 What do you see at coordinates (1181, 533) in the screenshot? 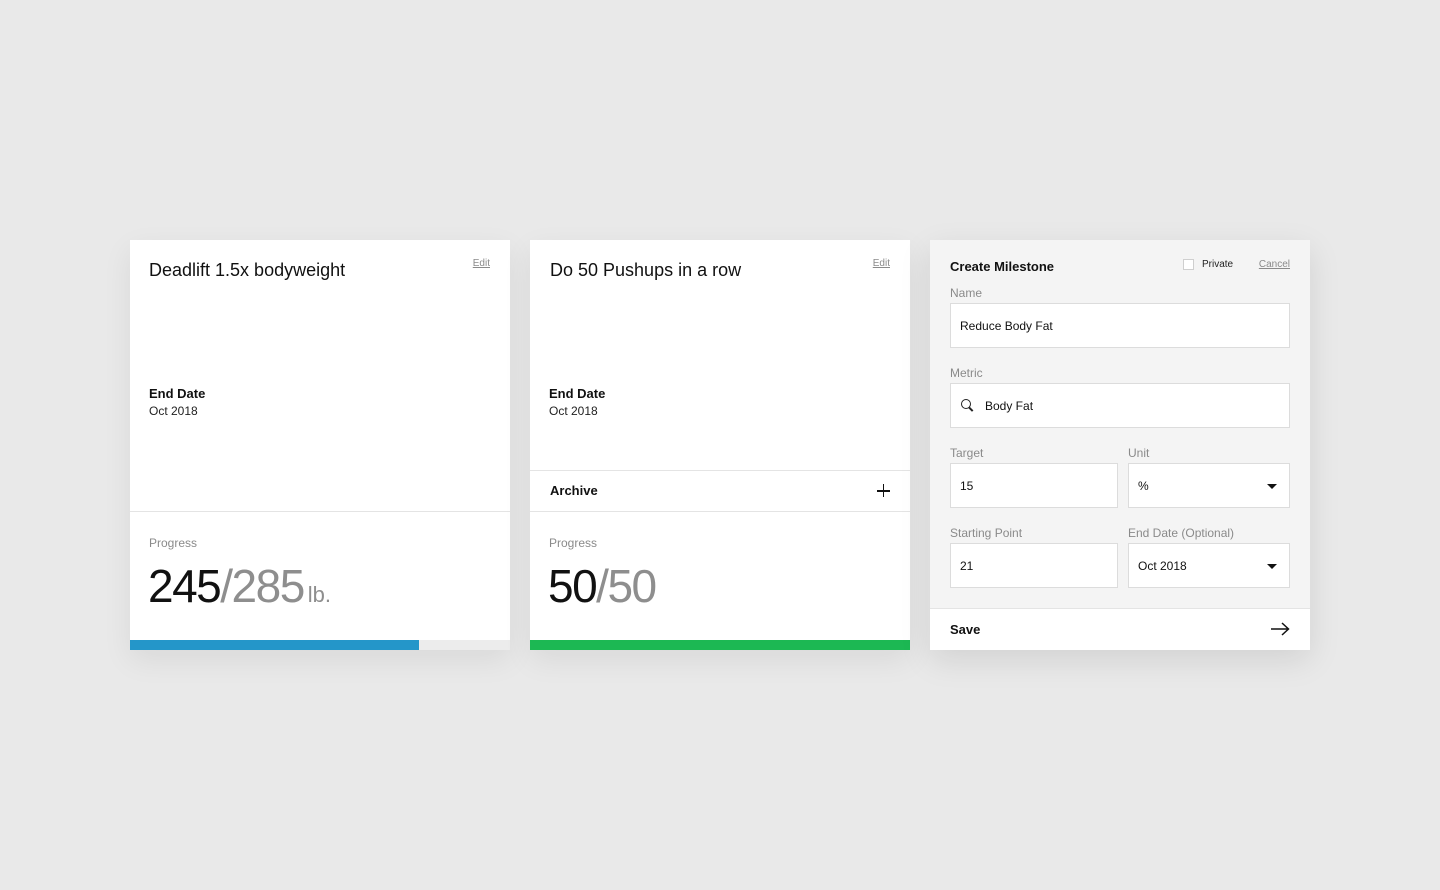
I see `end-date-optional-label: End Date (Optional)` at bounding box center [1181, 533].